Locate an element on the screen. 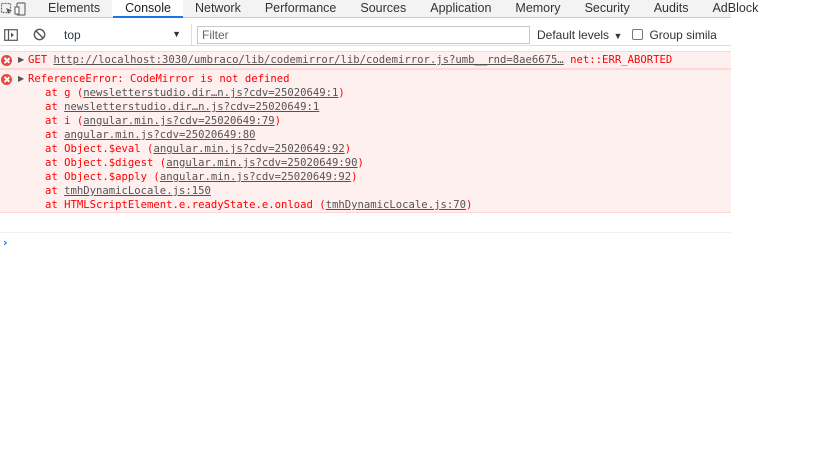 Image resolution: width=819 pixels, height=460 pixels. default-levels-dropdown: Default levels ▼ is located at coordinates (579, 35).